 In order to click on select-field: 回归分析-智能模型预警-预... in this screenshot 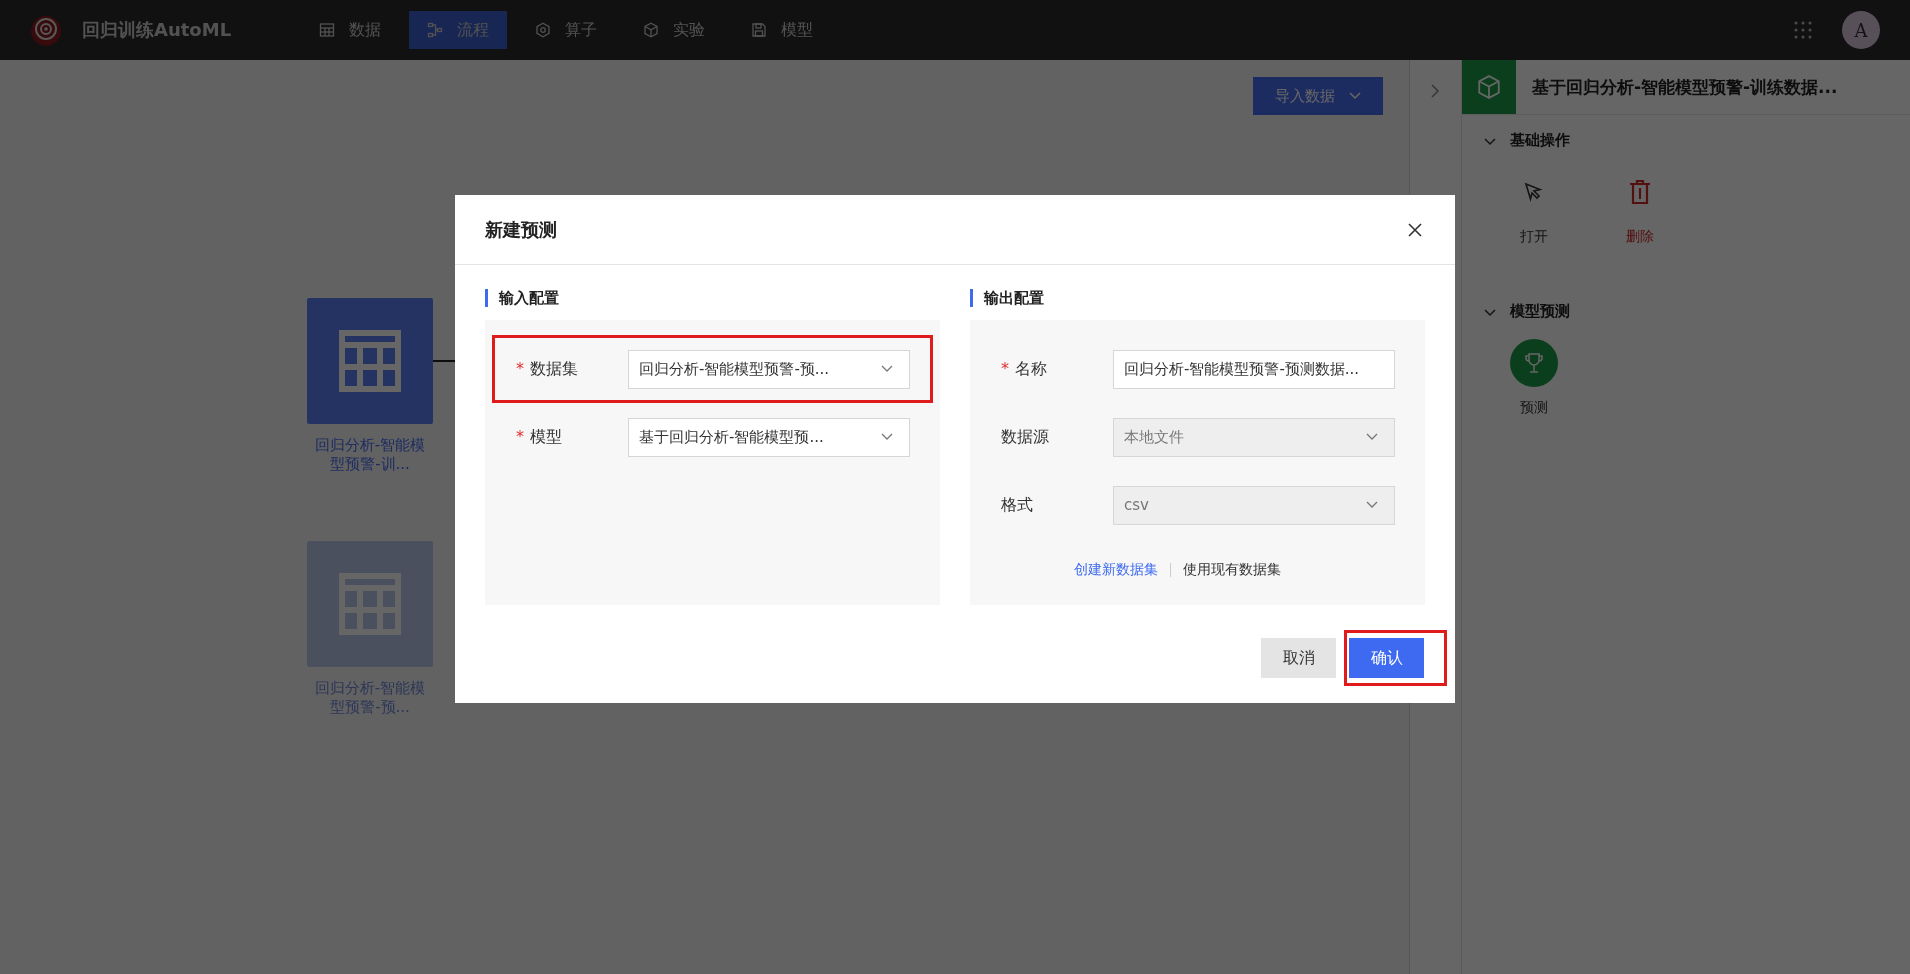, I will do `click(769, 369)`.